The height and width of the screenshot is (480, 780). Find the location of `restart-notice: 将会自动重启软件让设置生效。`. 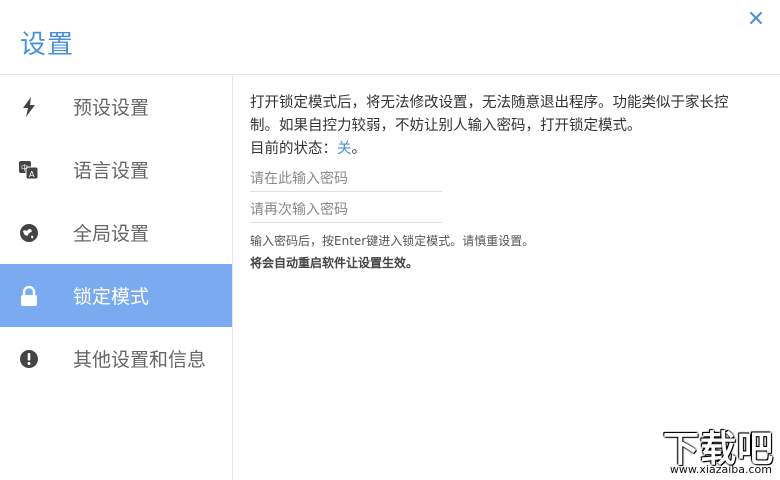

restart-notice: 将会自动重启软件让设置生效。 is located at coordinates (334, 263).